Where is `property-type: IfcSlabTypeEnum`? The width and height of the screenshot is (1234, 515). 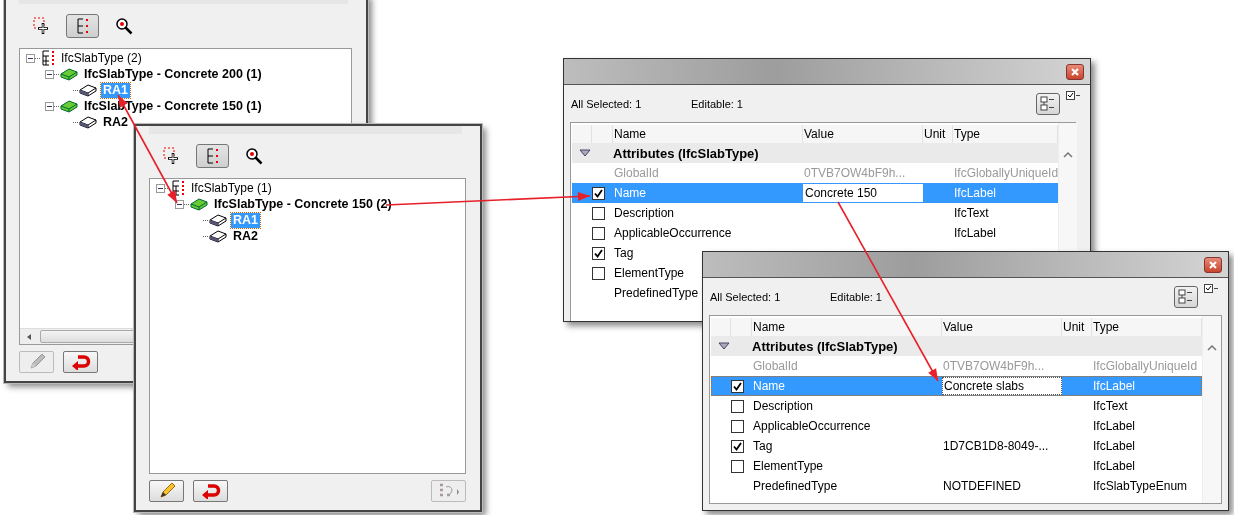
property-type: IfcSlabTypeEnum is located at coordinates (1140, 486).